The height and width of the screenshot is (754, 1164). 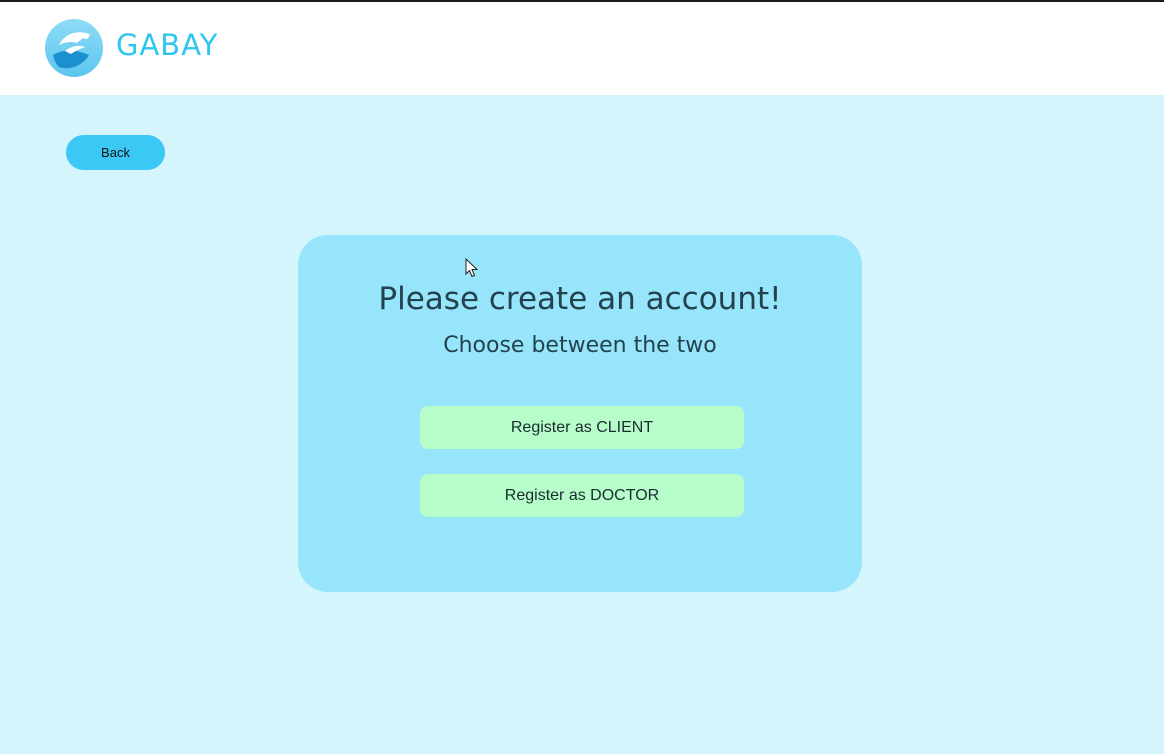 I want to click on mouse-cursor-icon, so click(x=472, y=268).